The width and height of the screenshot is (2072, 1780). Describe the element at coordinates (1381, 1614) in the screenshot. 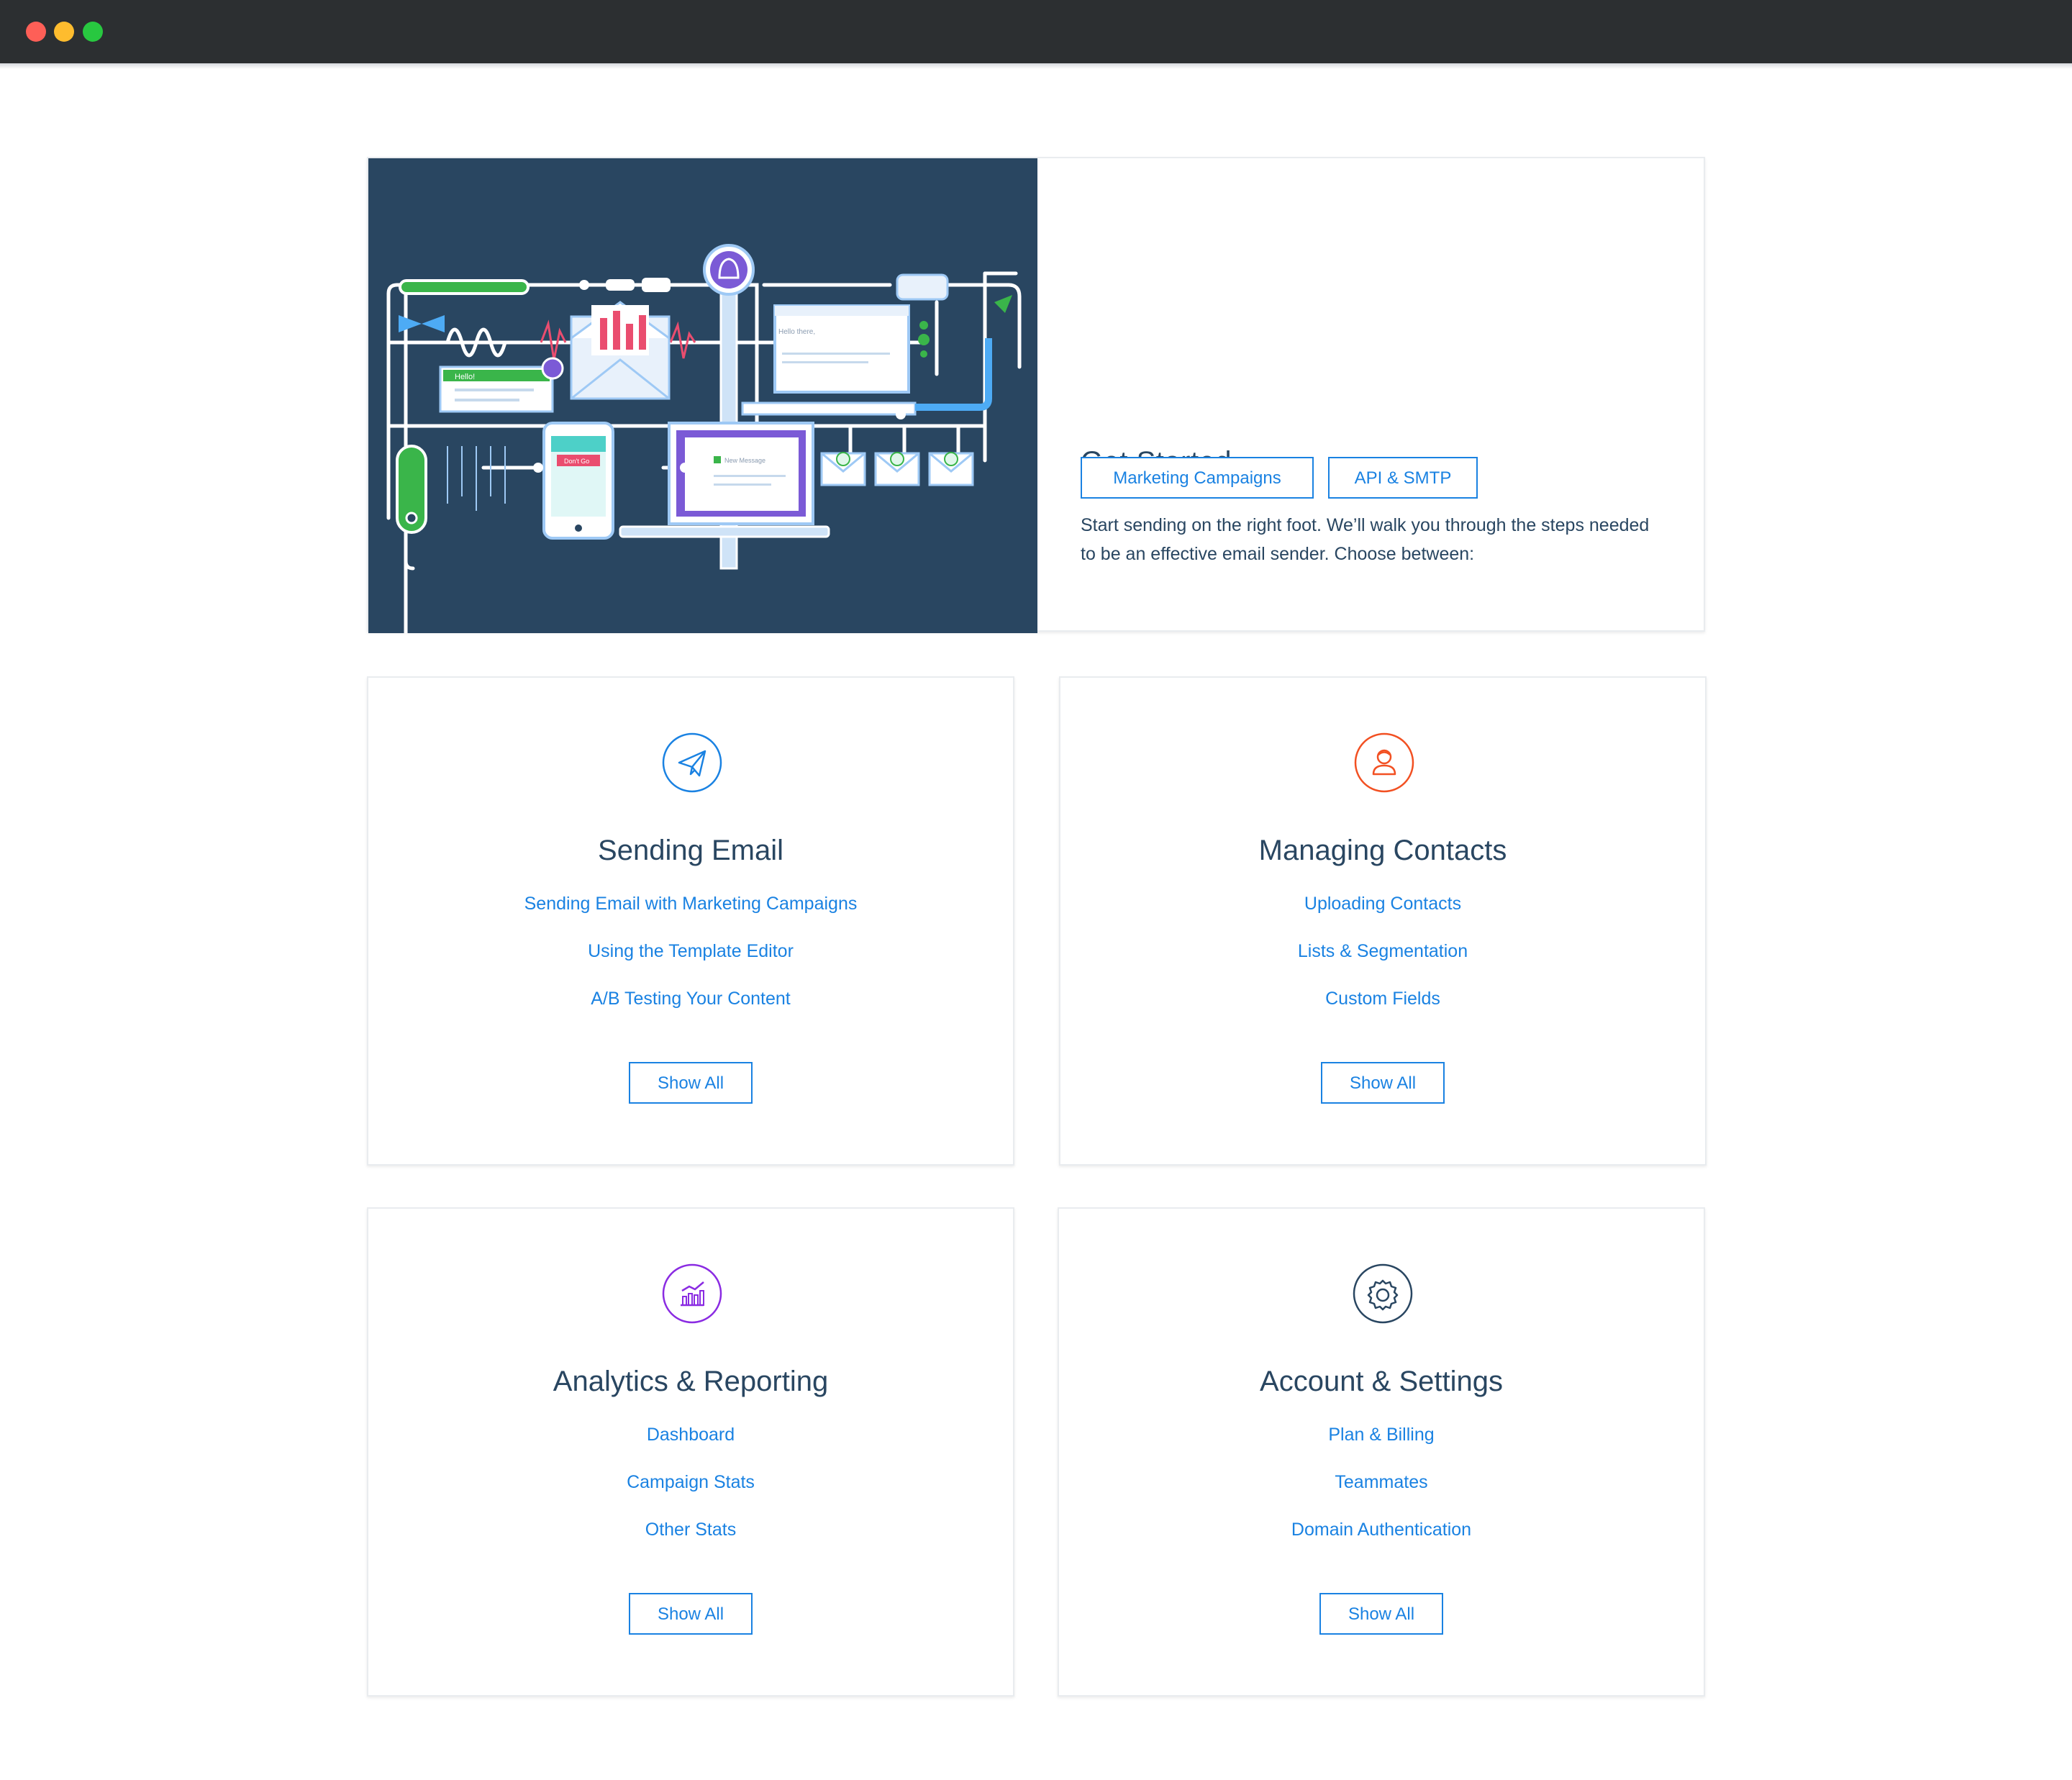

I see `account-settings-show-all-button: Show All` at that location.